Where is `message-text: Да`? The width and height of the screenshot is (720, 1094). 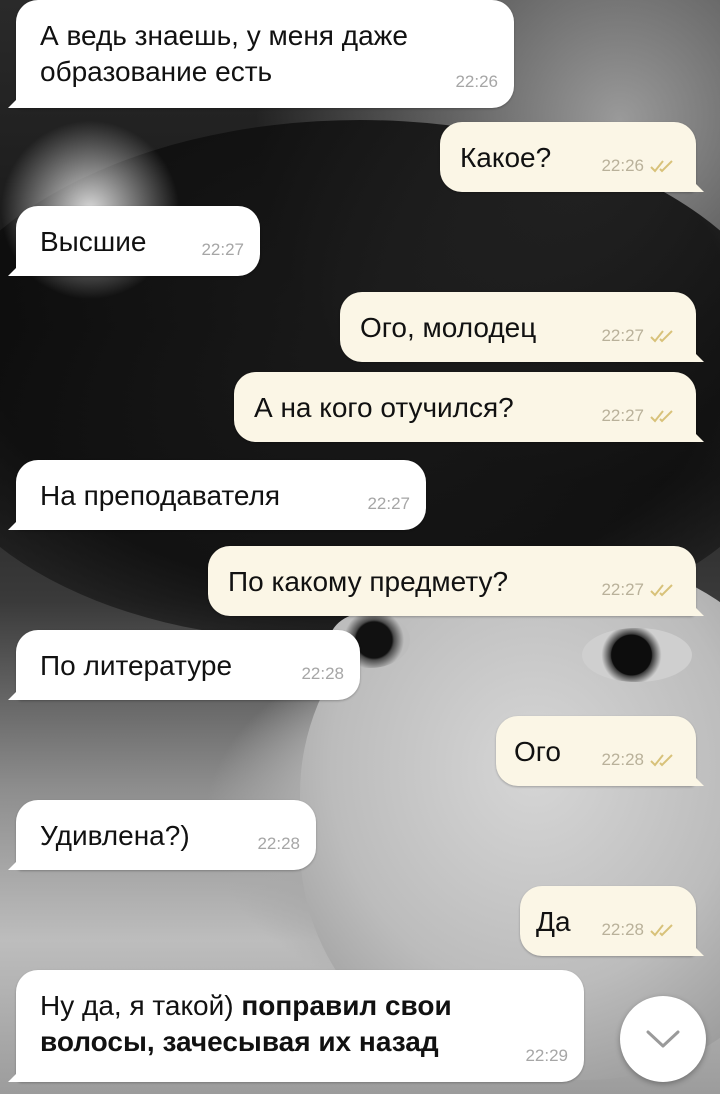
message-text: Да is located at coordinates (553, 921).